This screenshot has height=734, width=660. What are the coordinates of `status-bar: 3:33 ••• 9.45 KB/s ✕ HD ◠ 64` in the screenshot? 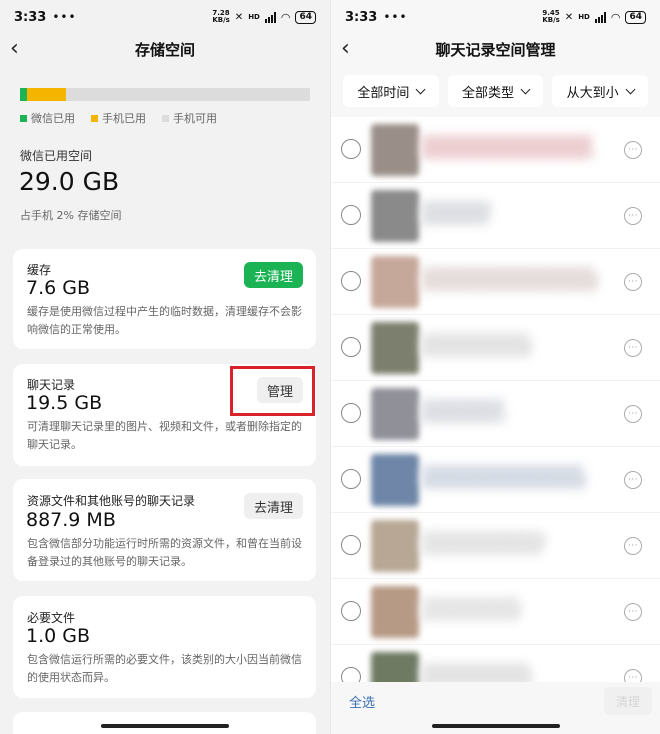 It's located at (495, 17).